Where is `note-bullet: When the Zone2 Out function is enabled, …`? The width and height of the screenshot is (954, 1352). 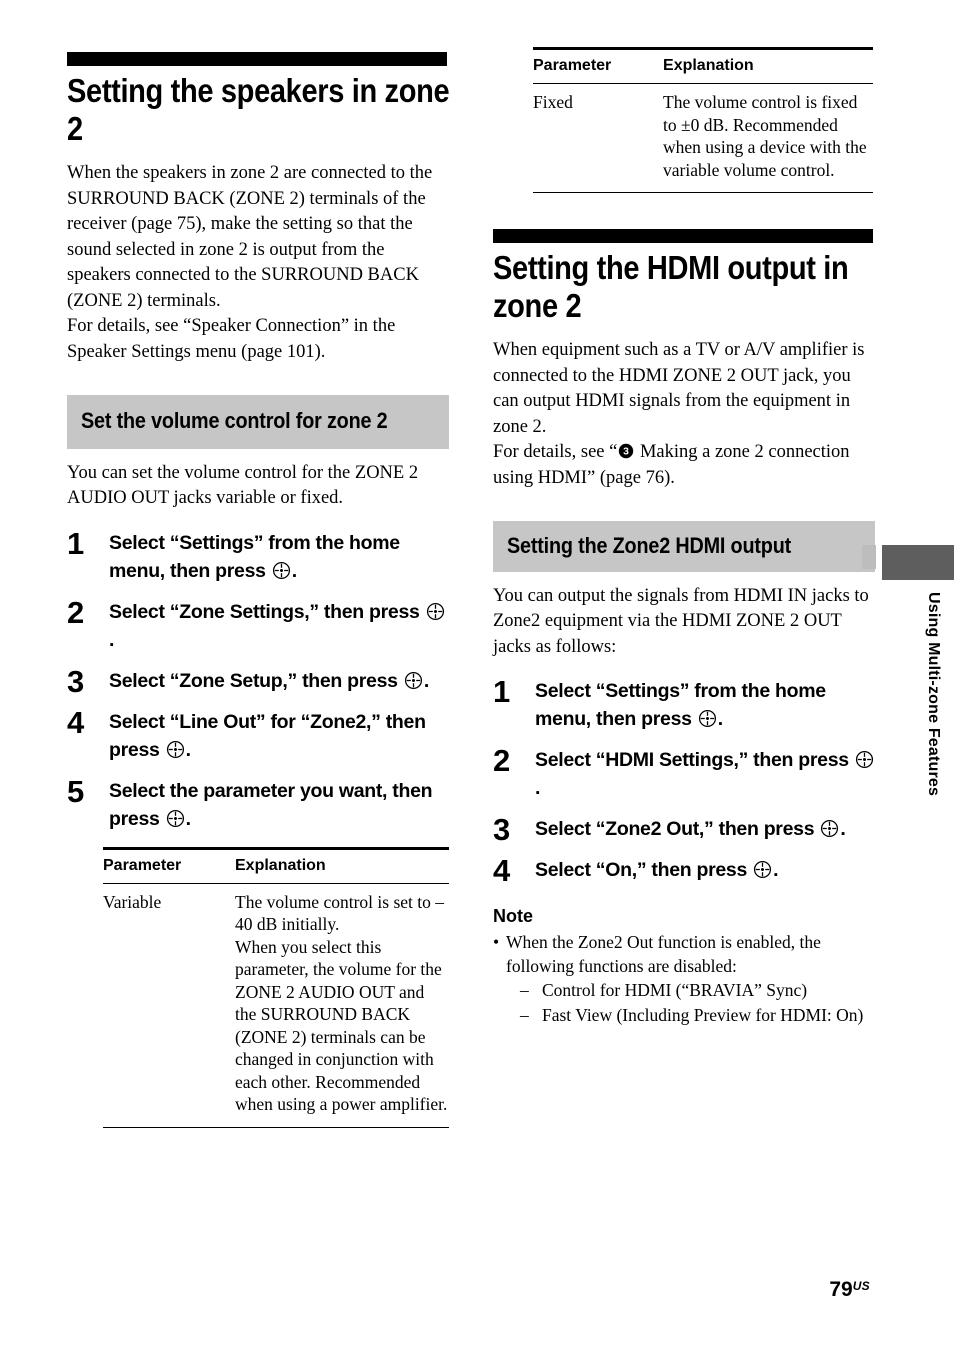 note-bullet: When the Zone2 Out function is enabled, … is located at coordinates (684, 979).